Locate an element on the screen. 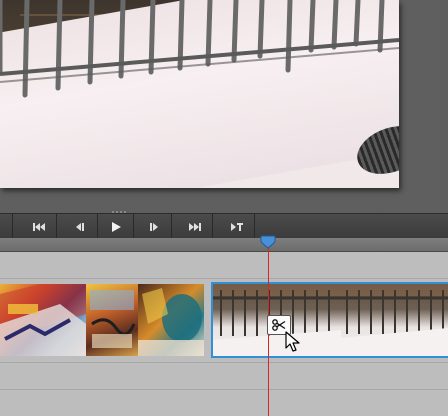 The image size is (448, 416). go-to-start-icon is located at coordinates (39, 226).